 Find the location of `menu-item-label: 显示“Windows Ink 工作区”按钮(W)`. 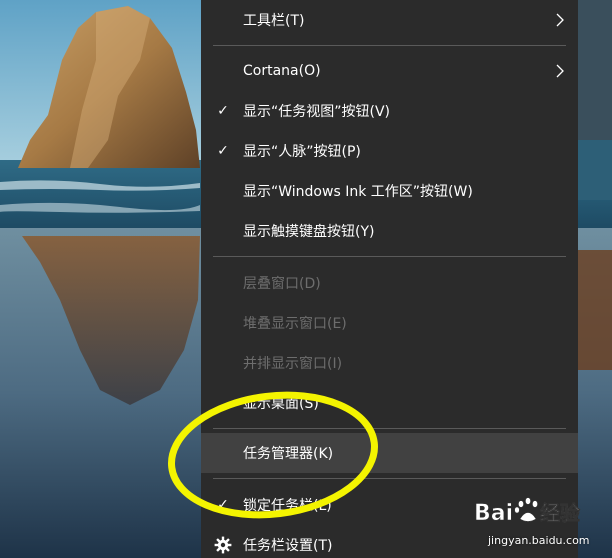

menu-item-label: 显示“Windows Ink 工作区”按钮(W) is located at coordinates (358, 192).